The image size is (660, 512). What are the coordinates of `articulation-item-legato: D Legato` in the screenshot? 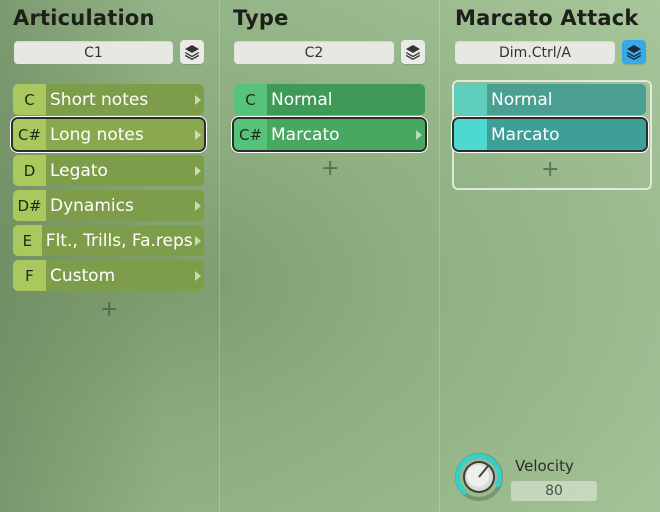 It's located at (108, 170).